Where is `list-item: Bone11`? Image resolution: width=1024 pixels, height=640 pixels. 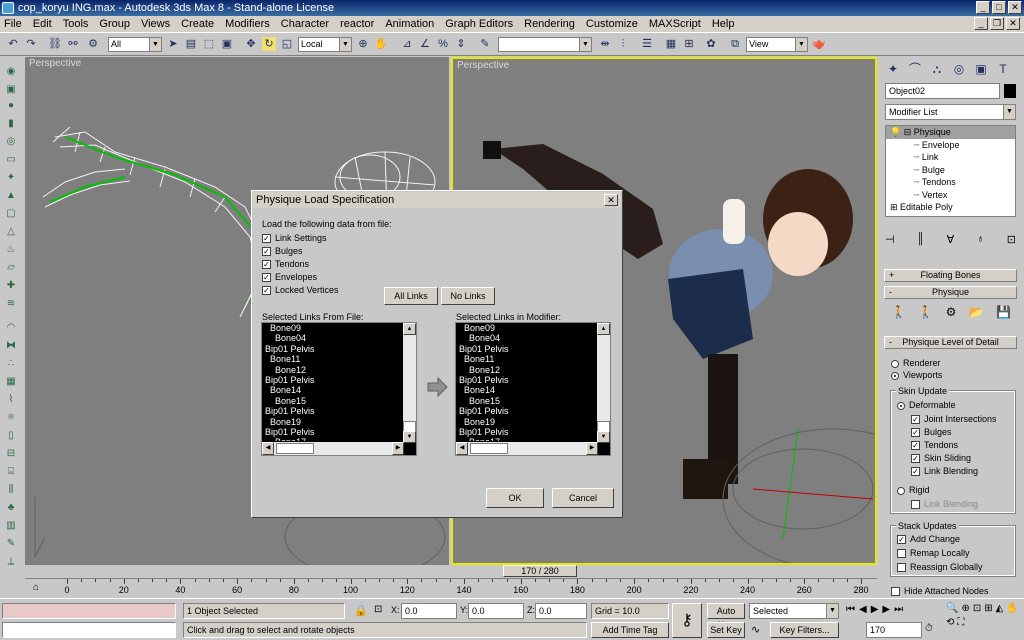 list-item: Bone11 is located at coordinates (333, 359).